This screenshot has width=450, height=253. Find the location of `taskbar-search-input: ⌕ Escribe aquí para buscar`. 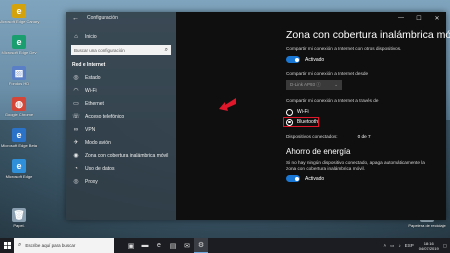

taskbar-search-input: ⌕ Escribe aquí para buscar is located at coordinates (64, 245).